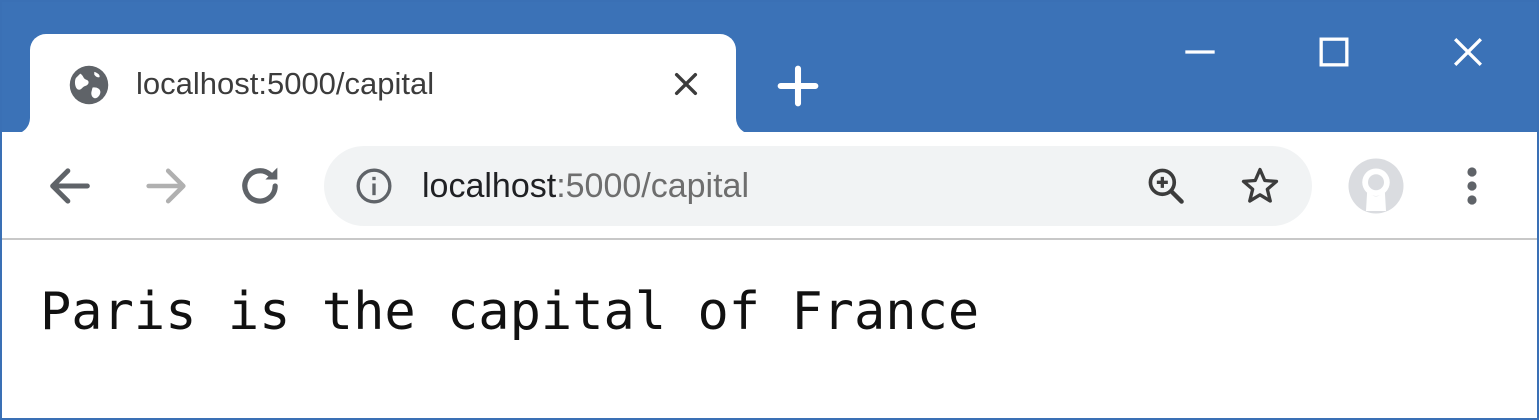  Describe the element at coordinates (818, 186) in the screenshot. I see `address-bar: localhost:5000/capital` at that location.